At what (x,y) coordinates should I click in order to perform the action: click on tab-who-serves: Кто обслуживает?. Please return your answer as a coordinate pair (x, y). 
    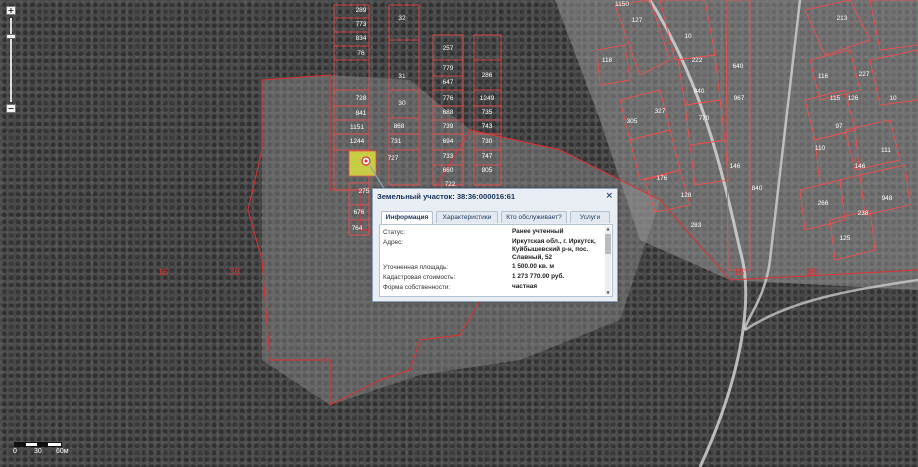
    Looking at the image, I should click on (534, 217).